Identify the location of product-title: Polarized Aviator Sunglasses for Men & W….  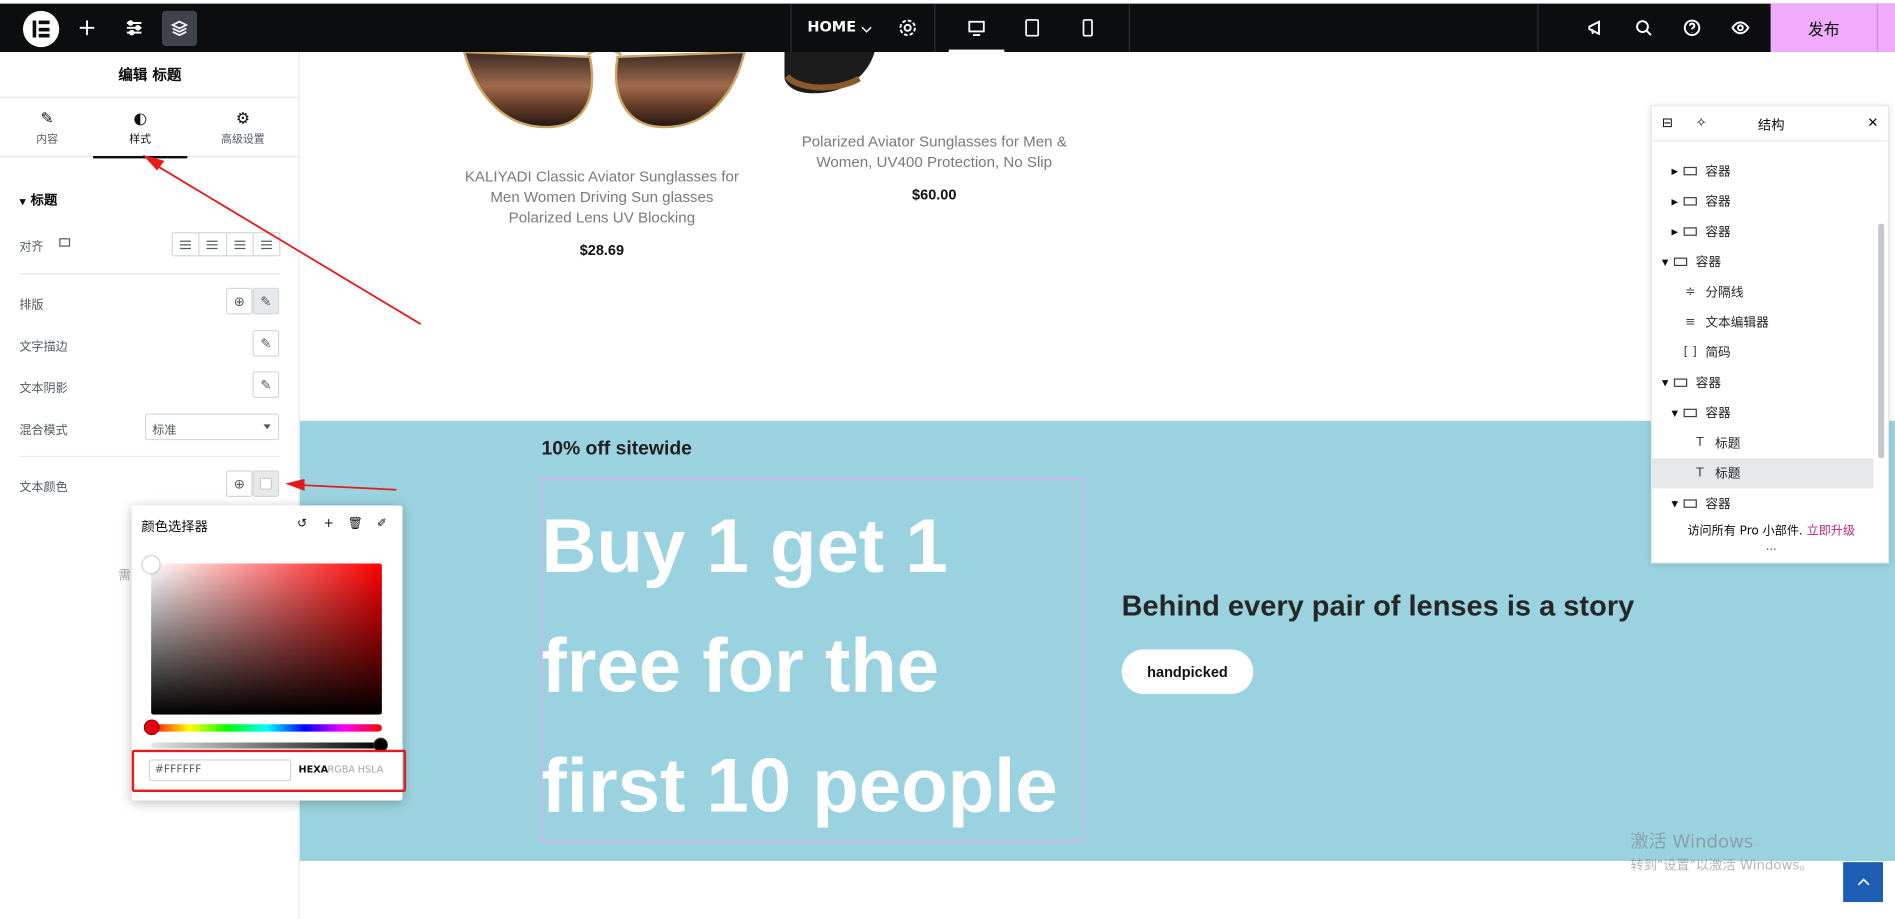
(934, 152).